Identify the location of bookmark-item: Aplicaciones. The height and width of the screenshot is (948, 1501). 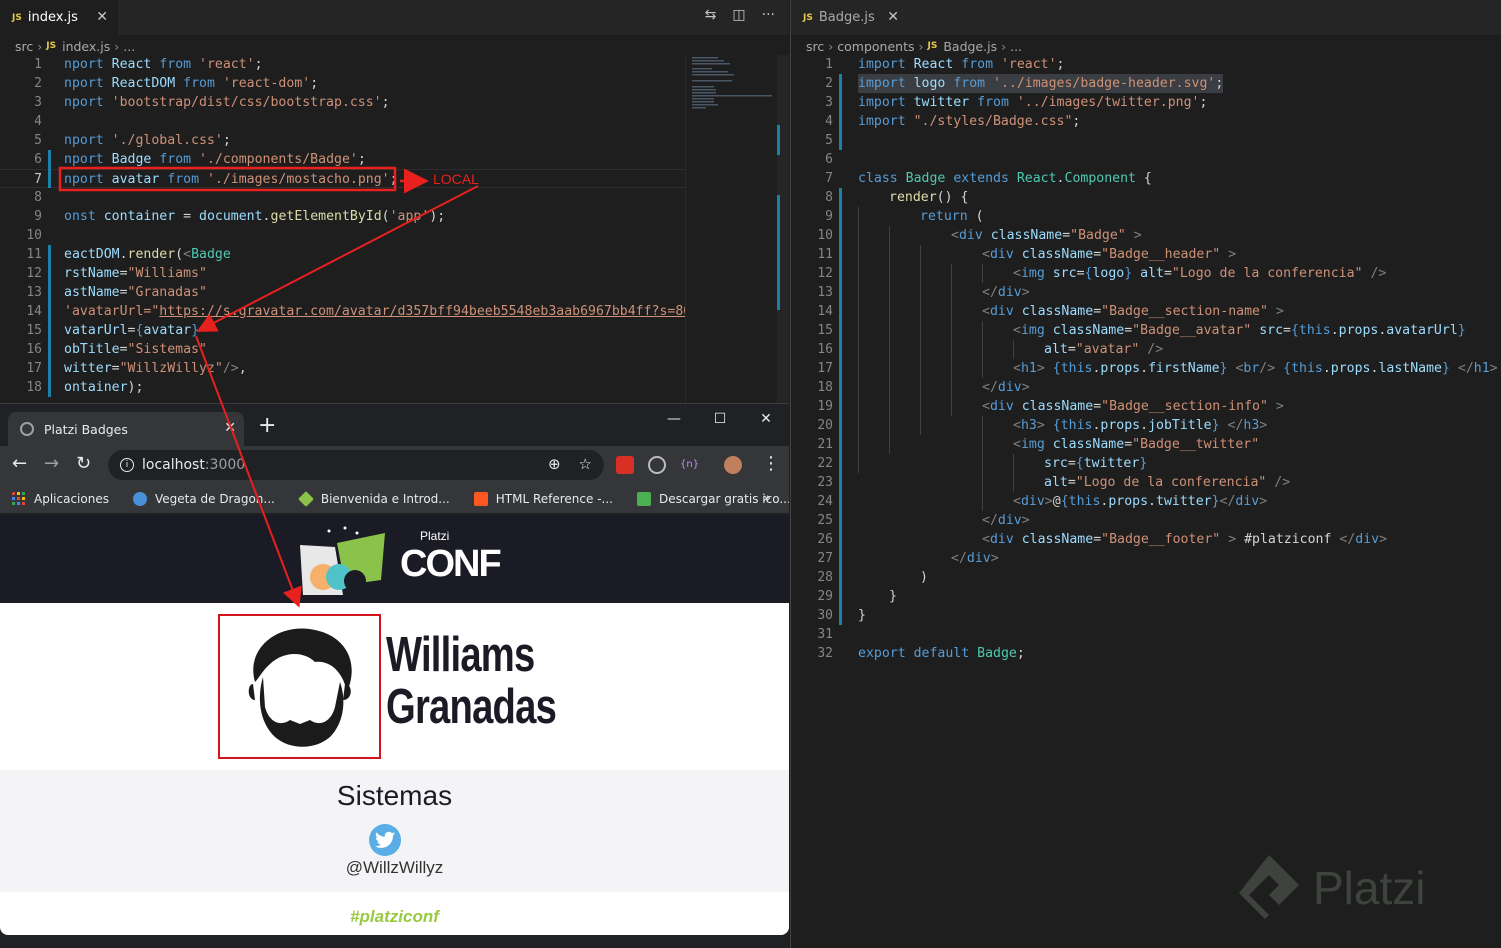
(60, 498).